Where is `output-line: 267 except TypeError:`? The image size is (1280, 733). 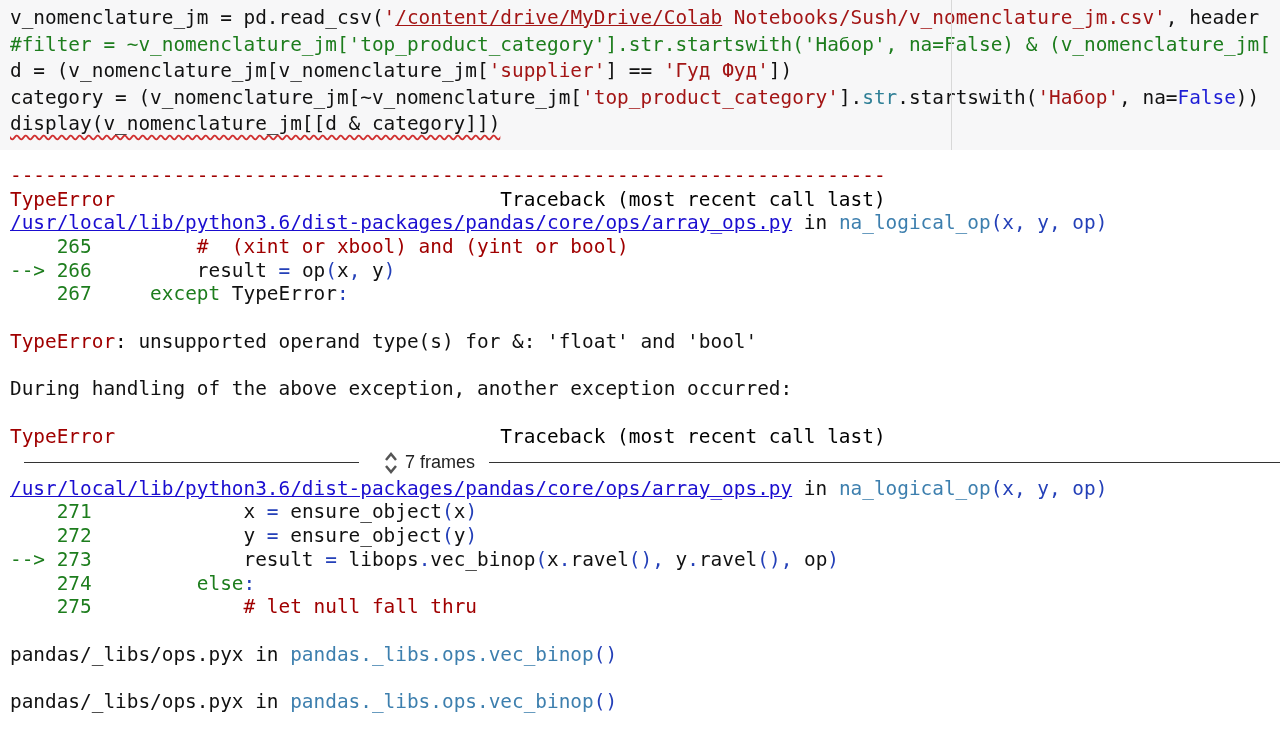
output-line: 267 except TypeError: is located at coordinates (202, 294).